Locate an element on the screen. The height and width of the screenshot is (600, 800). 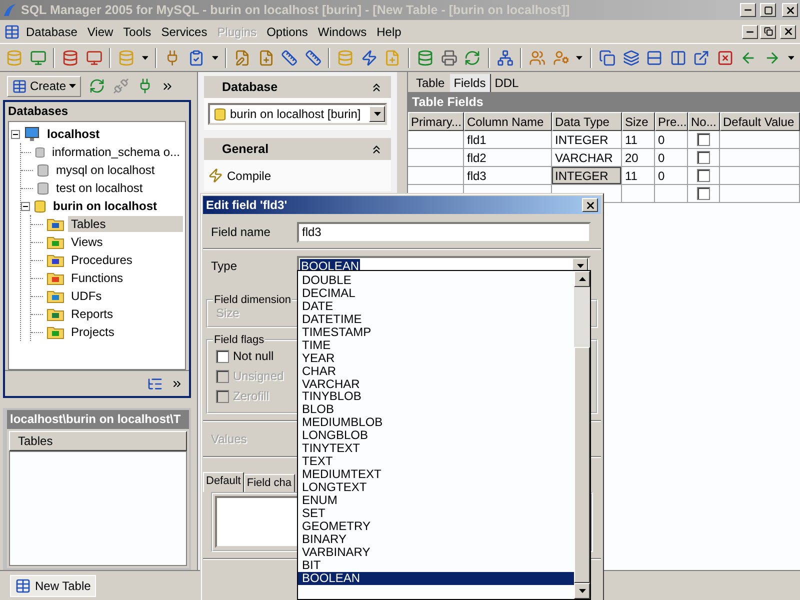
list-option: TINYTEXT is located at coordinates (436, 449).